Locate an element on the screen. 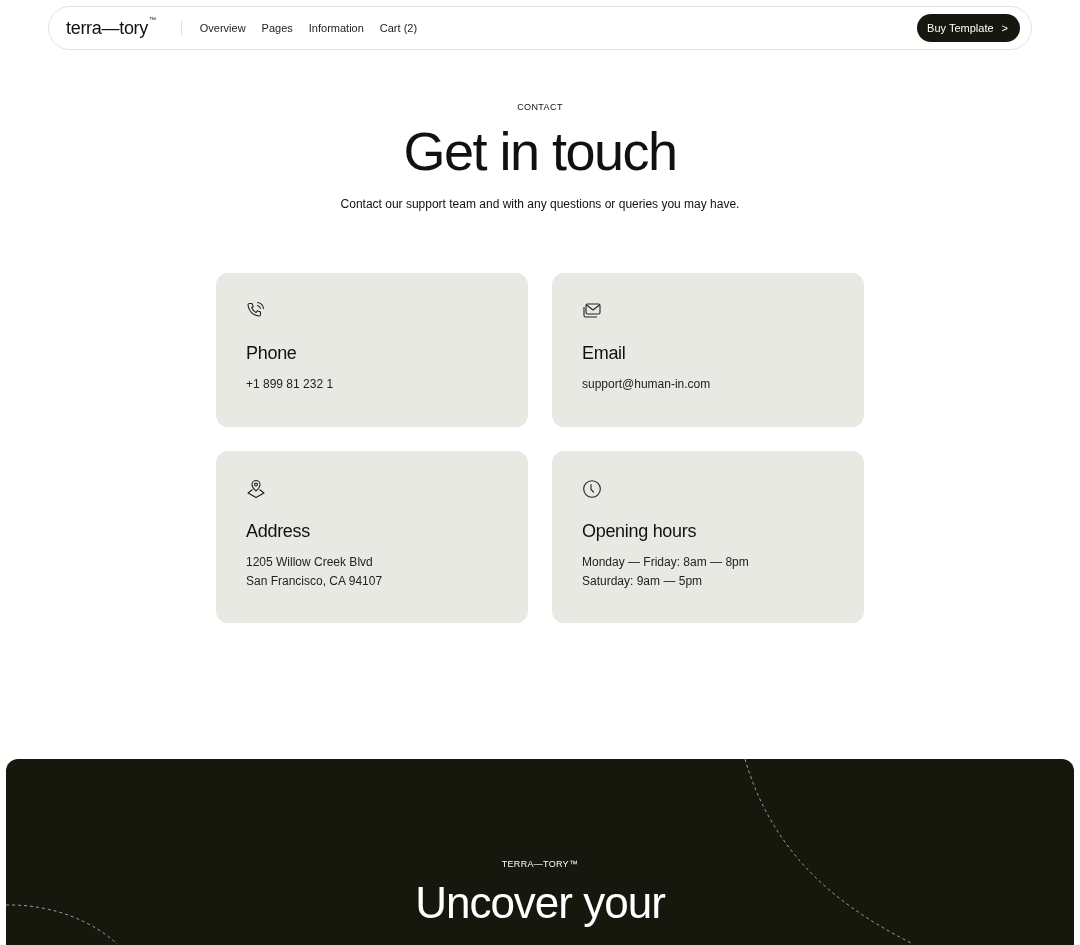 The image size is (1080, 945). card-title: Address is located at coordinates (278, 532).